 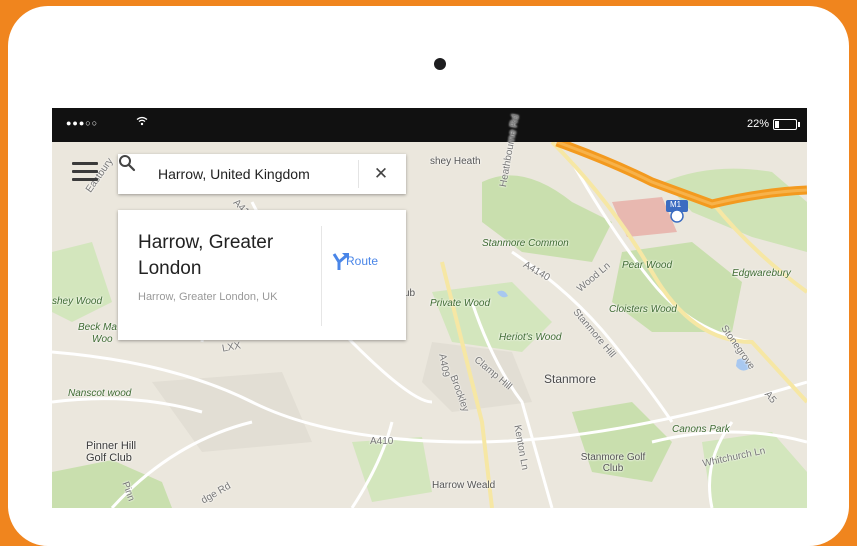 I want to click on search-icon, so click(x=127, y=163).